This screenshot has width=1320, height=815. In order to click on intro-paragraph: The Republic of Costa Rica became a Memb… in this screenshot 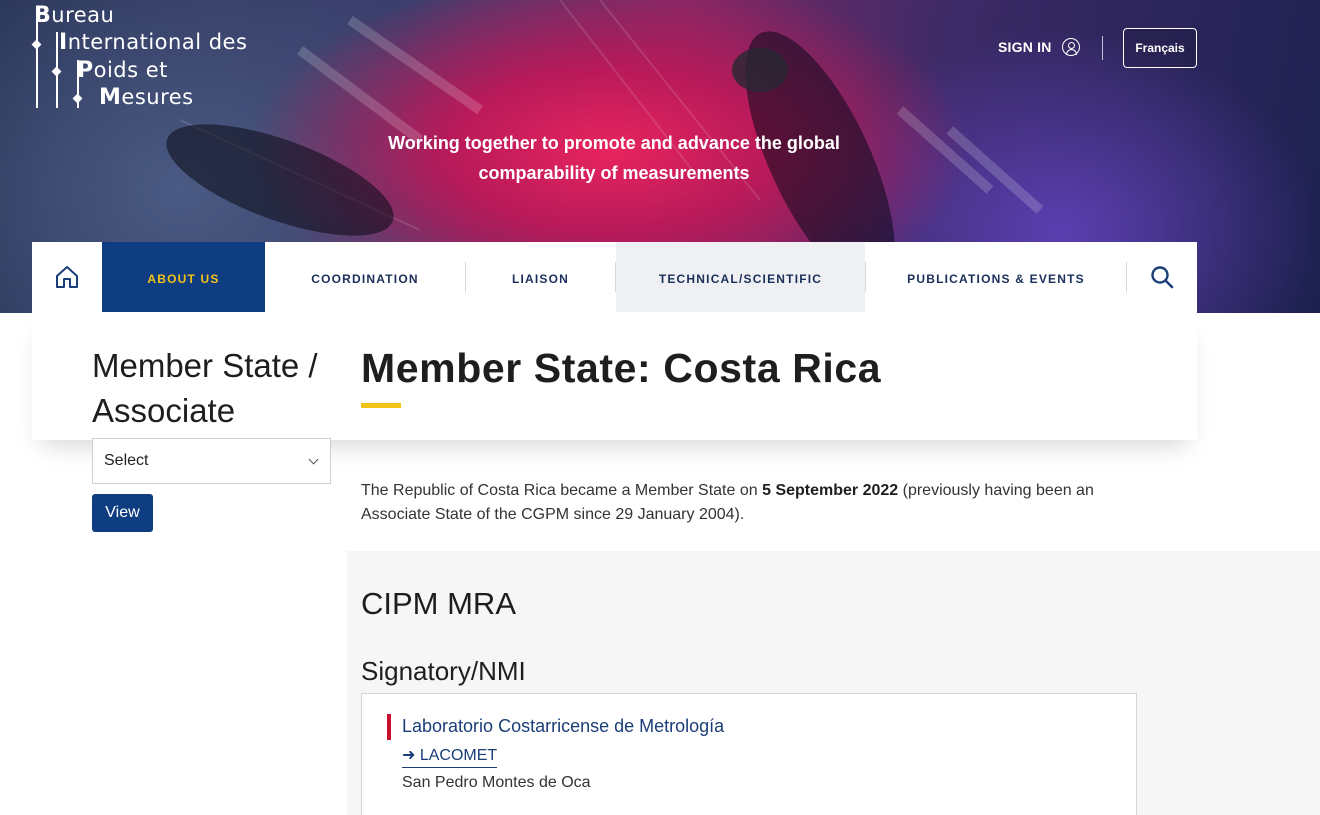, I will do `click(727, 502)`.